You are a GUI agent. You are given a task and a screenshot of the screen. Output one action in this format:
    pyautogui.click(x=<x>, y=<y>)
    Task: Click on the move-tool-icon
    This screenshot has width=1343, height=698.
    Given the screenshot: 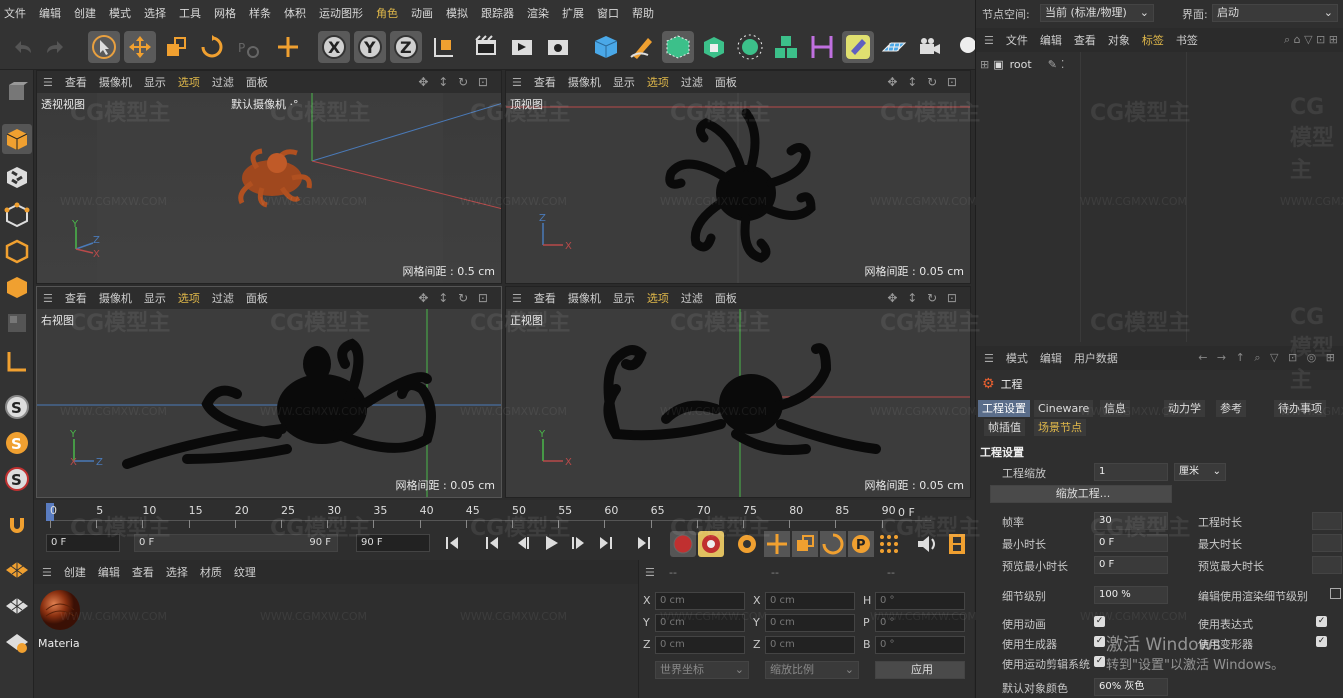 What is the action you would take?
    pyautogui.click(x=140, y=47)
    